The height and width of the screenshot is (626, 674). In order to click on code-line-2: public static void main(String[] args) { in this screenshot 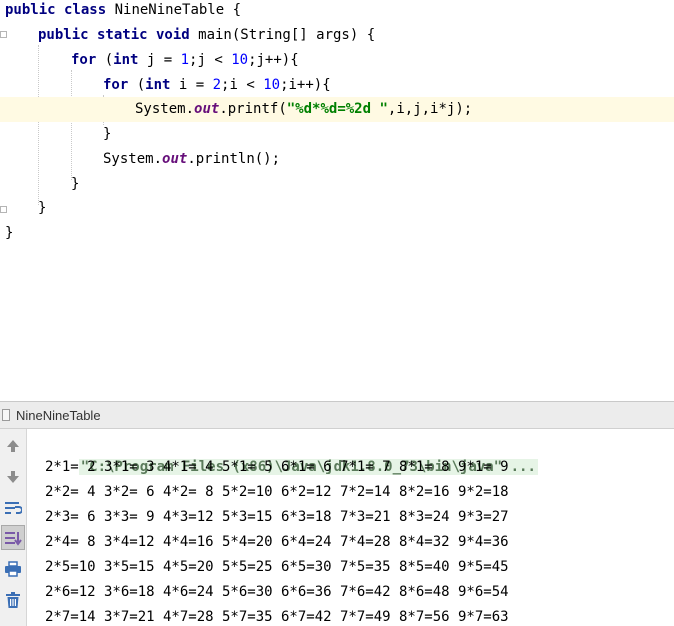, I will do `click(337, 35)`.